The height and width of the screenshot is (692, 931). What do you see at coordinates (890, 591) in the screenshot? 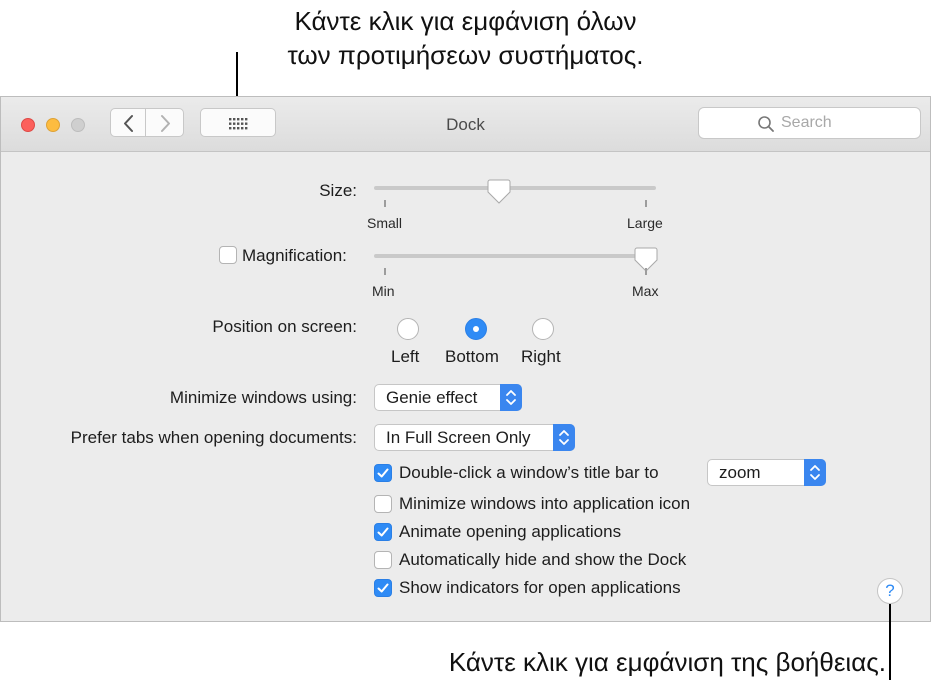
I see `help-button: ?` at bounding box center [890, 591].